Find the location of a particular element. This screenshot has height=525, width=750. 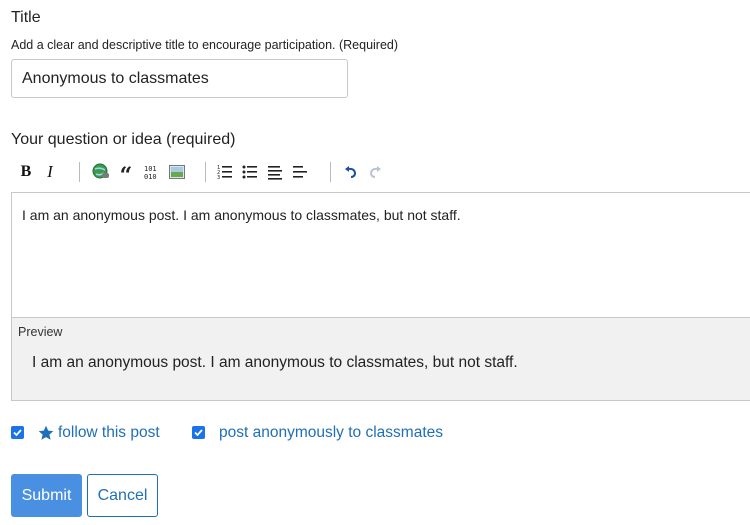

cancel-button: Cancel is located at coordinates (122, 495).